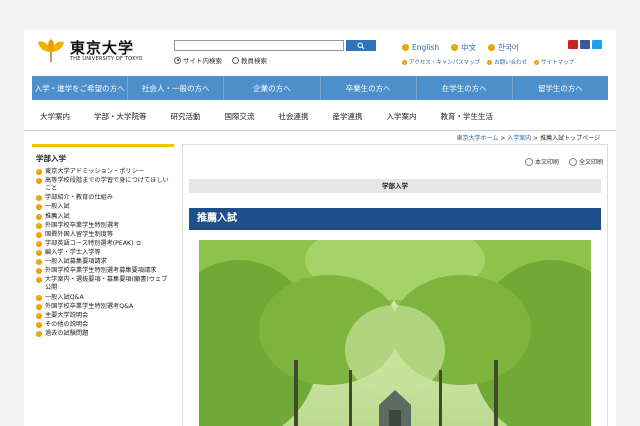  Describe the element at coordinates (67, 333) in the screenshot. I see `sidebar-item-label: 過去の試験問題` at that location.